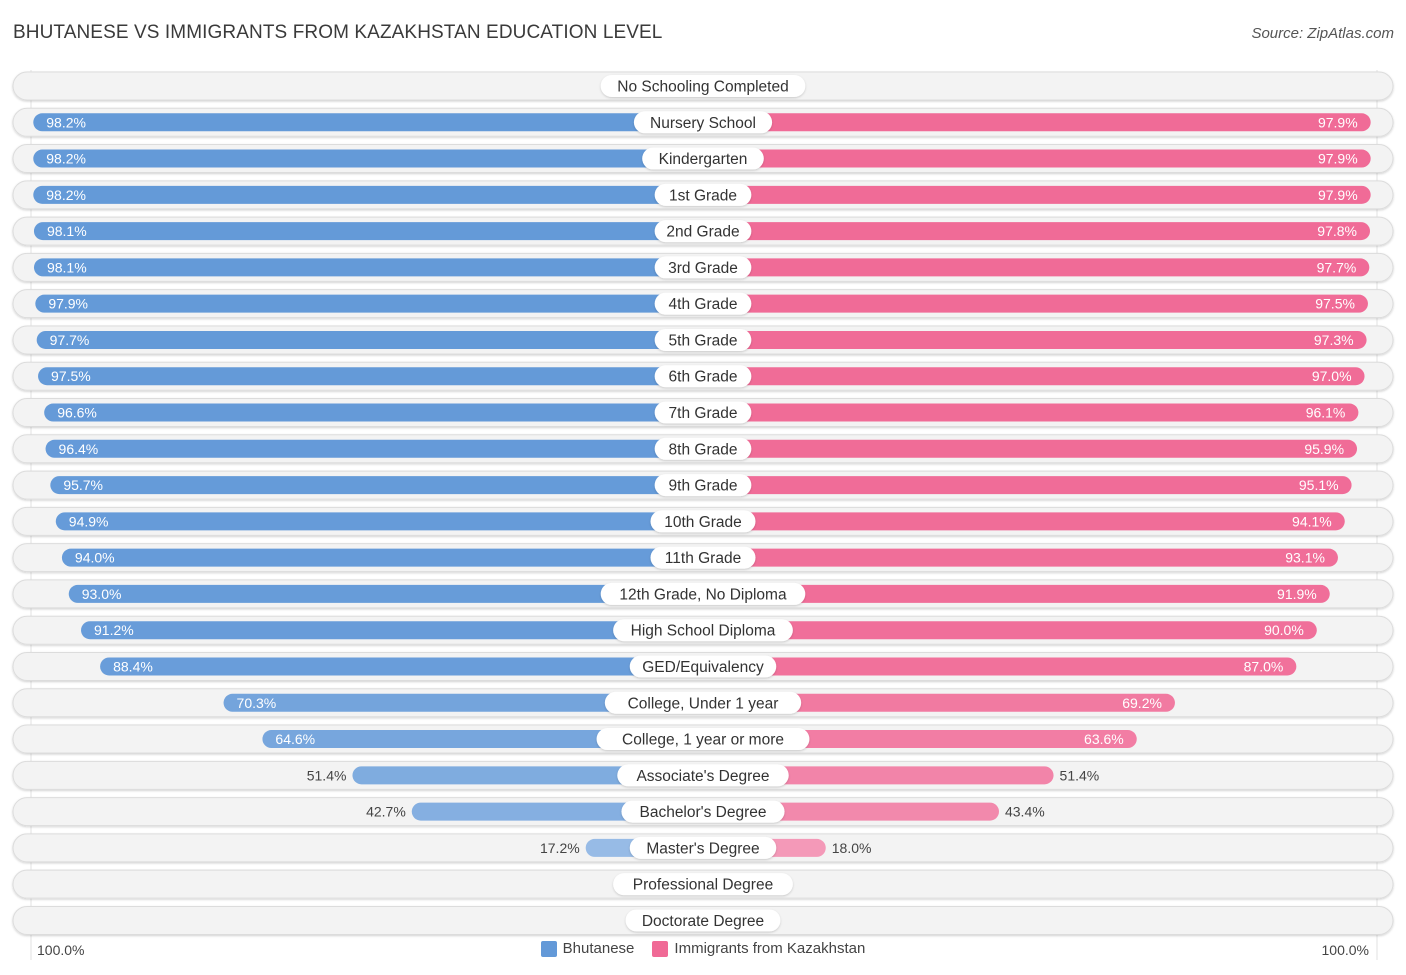  I want to click on value-label-bhutanese: 51.4%, so click(327, 775).